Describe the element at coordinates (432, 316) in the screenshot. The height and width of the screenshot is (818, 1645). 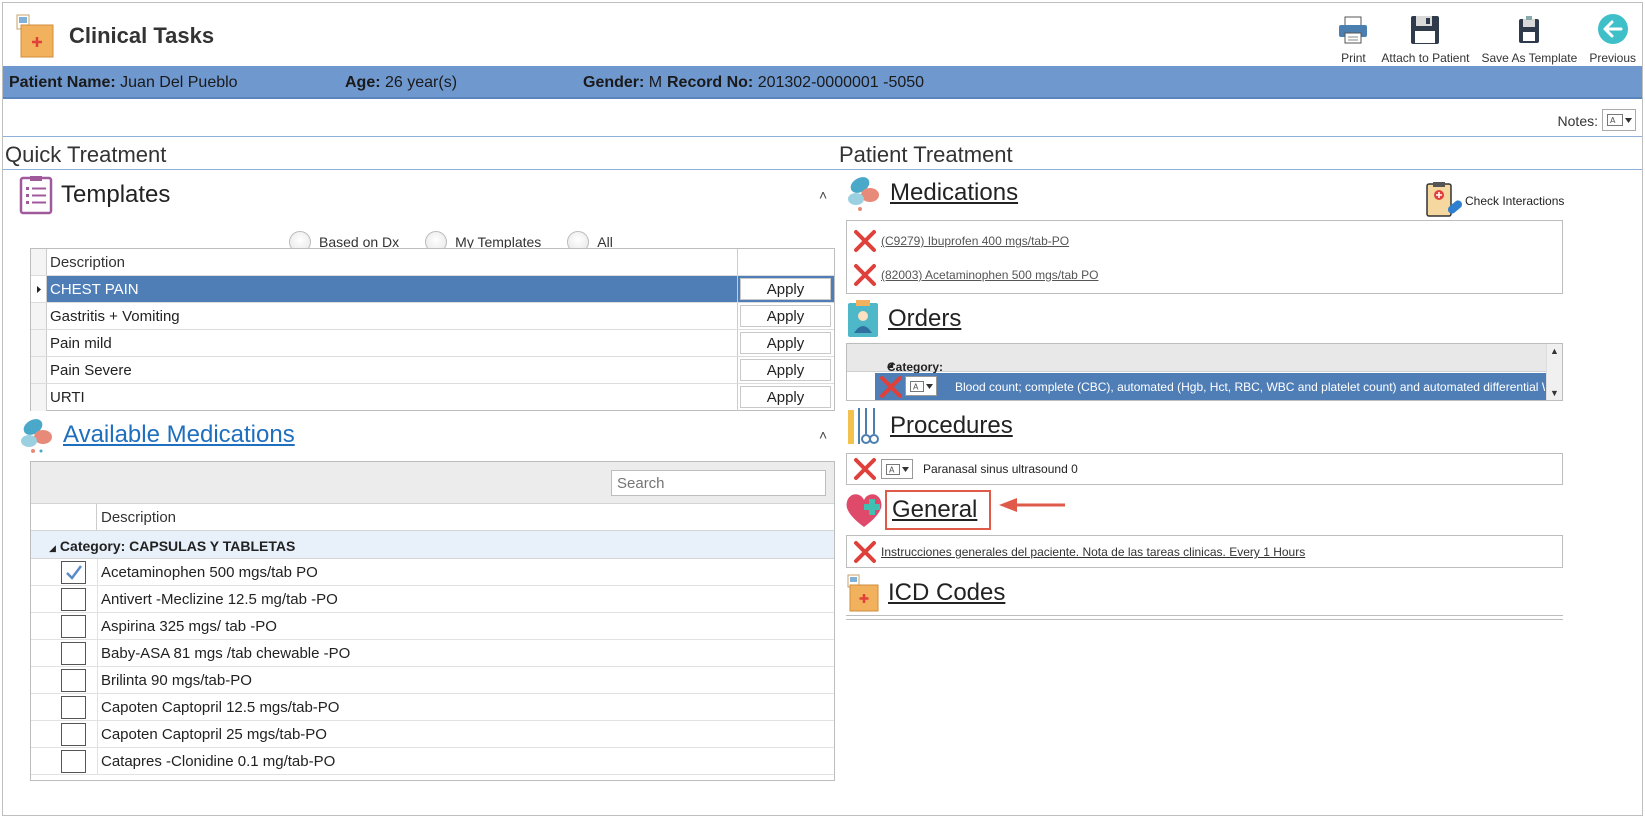
I see `table-row: Gastritis + Vomiting Apply` at that location.